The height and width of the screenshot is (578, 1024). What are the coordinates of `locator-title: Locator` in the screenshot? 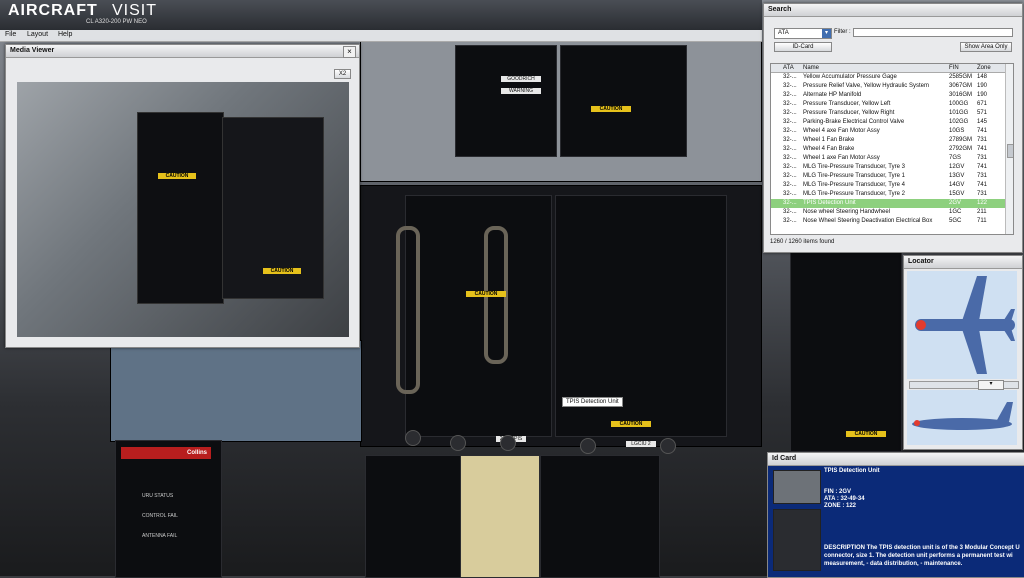 It's located at (963, 262).